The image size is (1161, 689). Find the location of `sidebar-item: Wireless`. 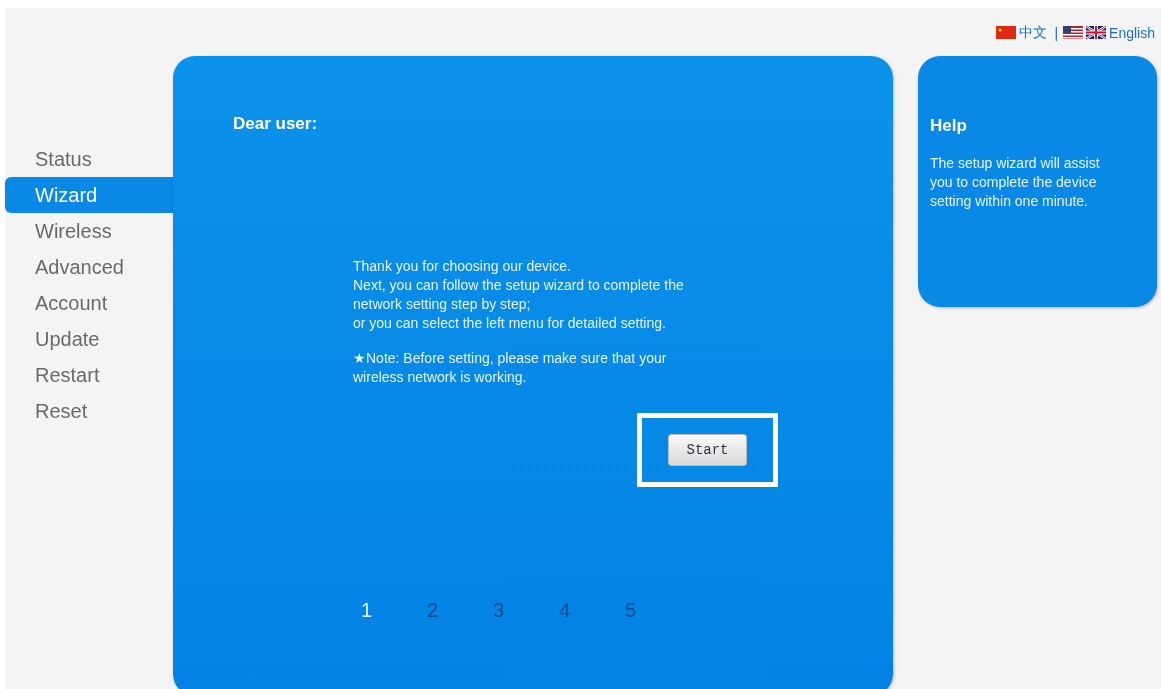

sidebar-item: Wireless is located at coordinates (89, 231).